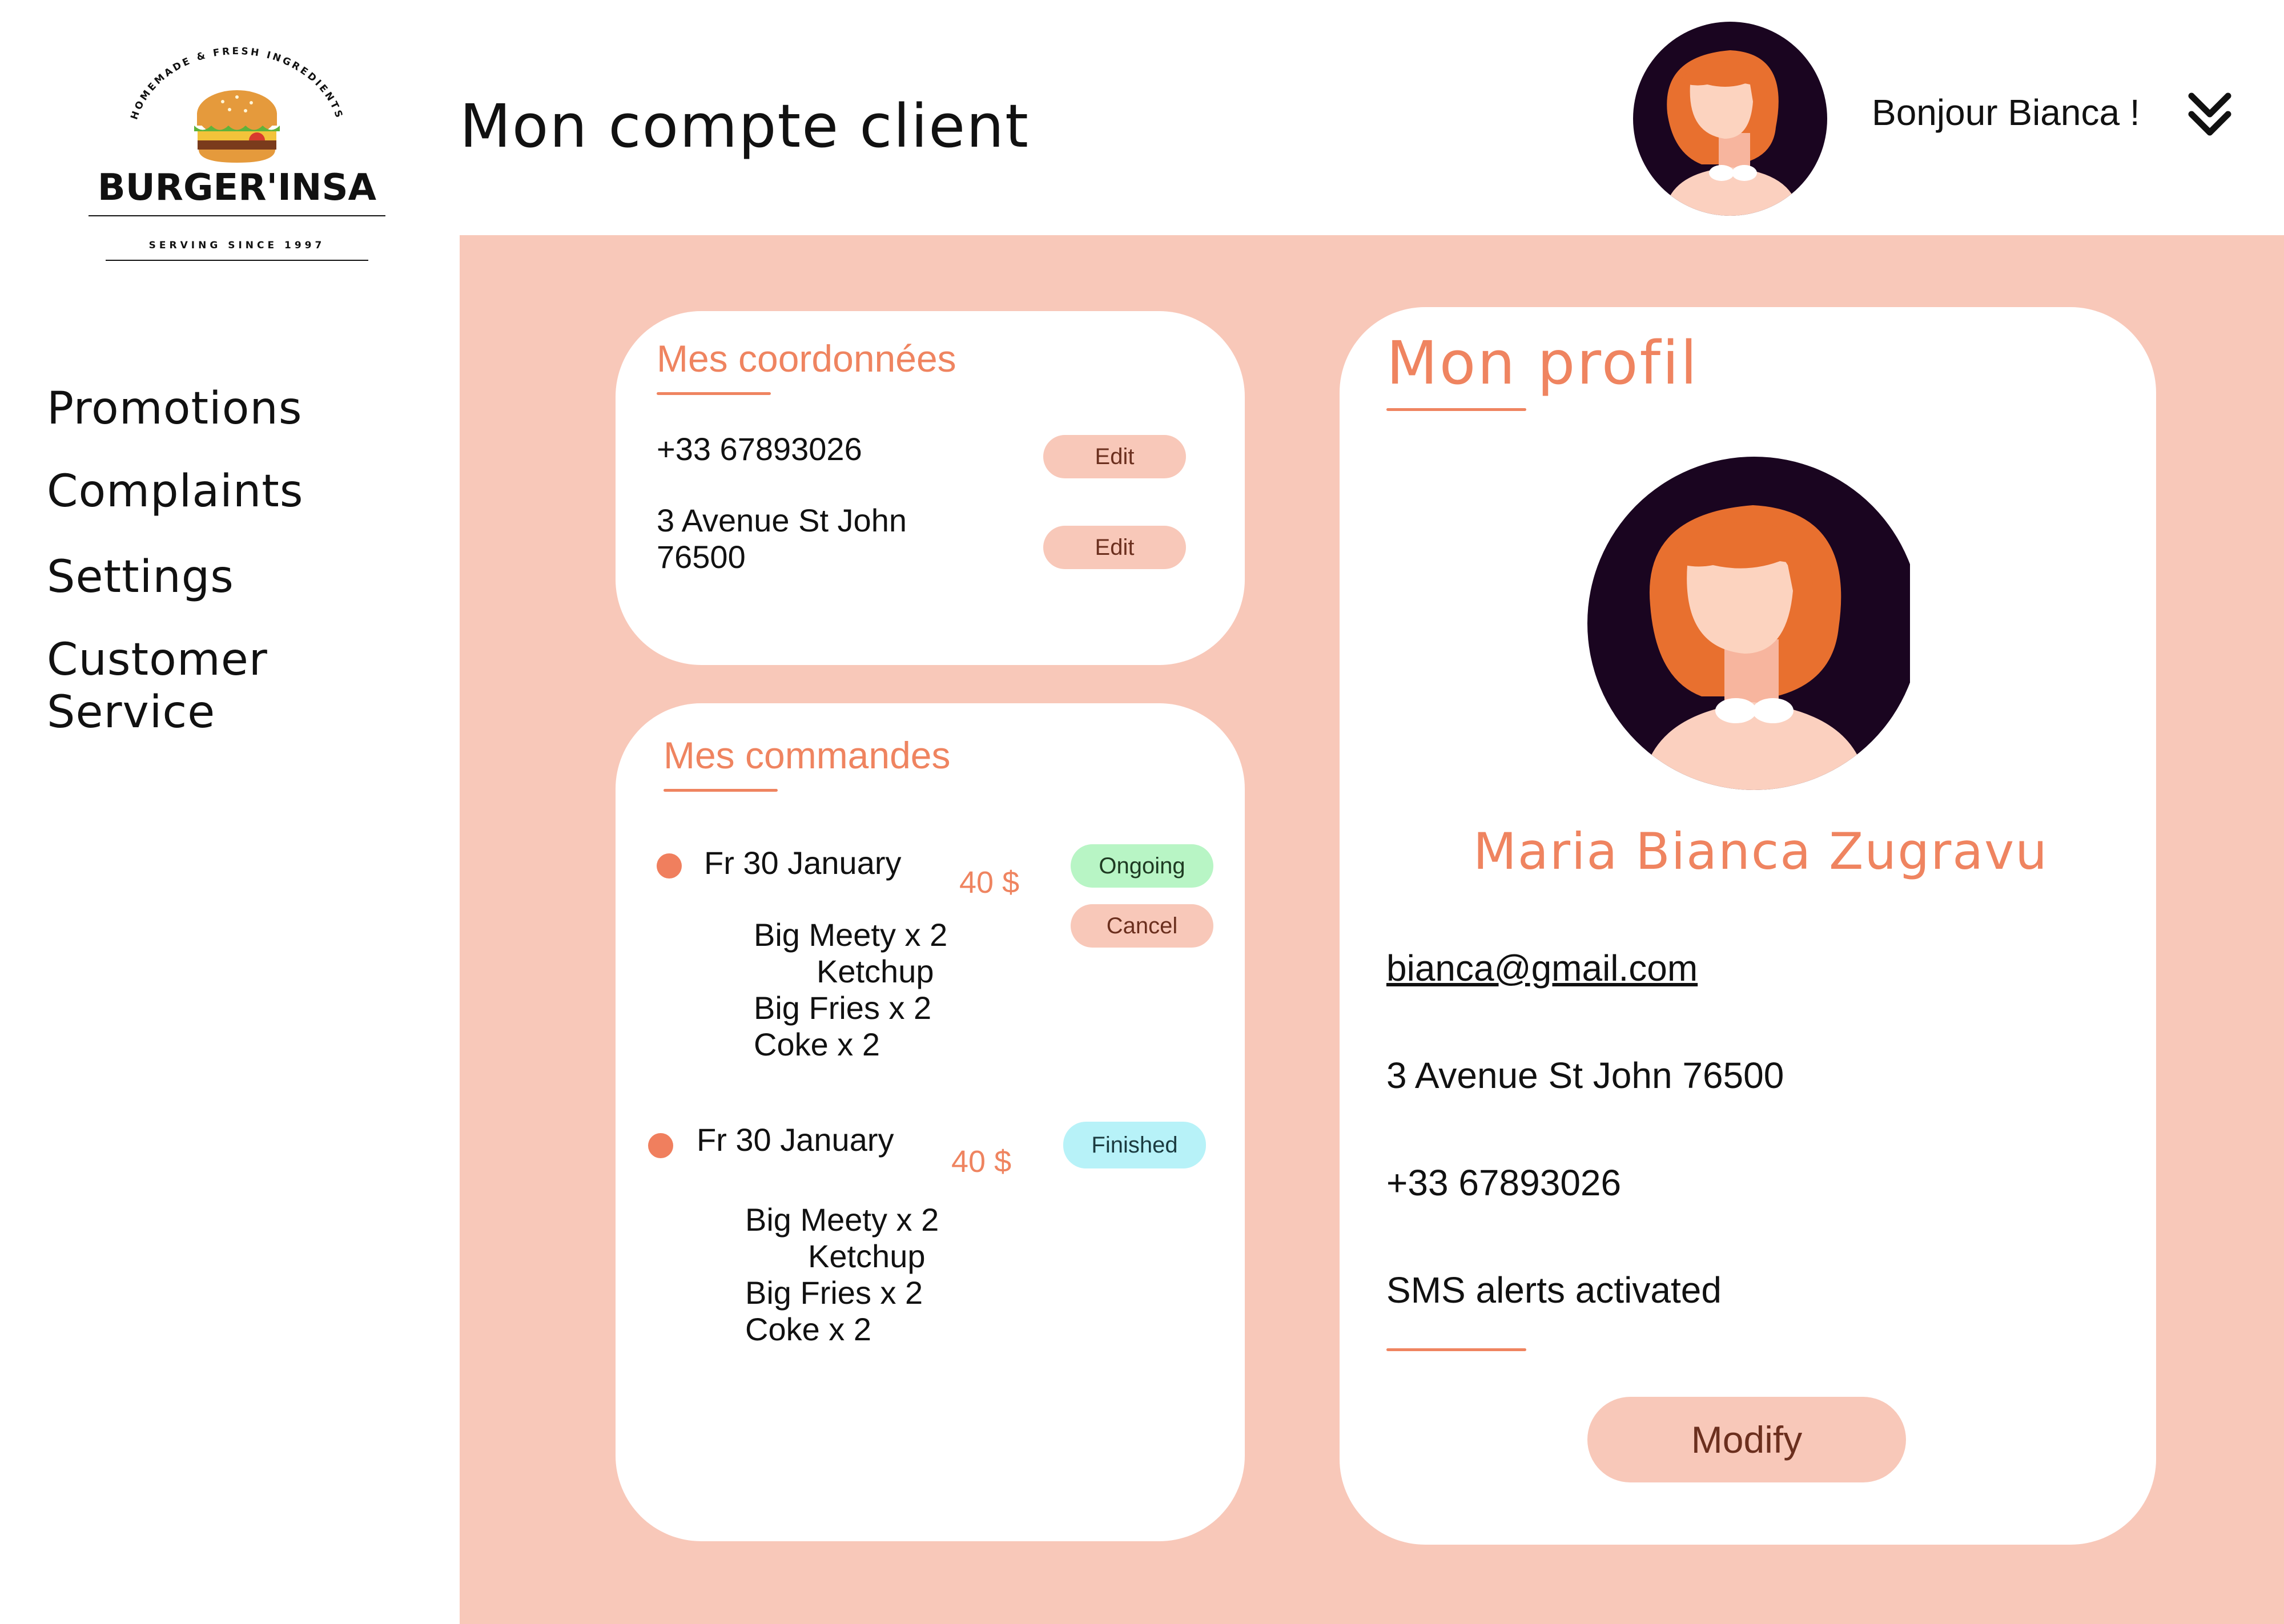 The width and height of the screenshot is (2284, 1624). Describe the element at coordinates (2209, 115) in the screenshot. I see `double-chevron-down-icon` at that location.